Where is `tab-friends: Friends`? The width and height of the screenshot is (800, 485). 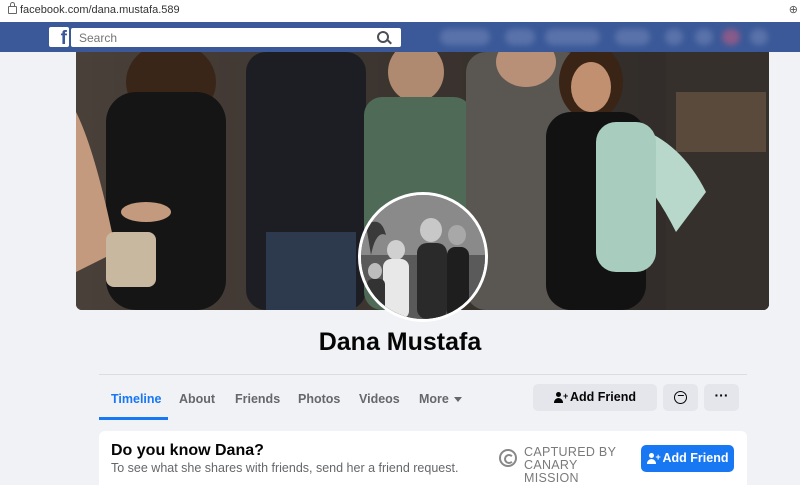
tab-friends: Friends is located at coordinates (257, 399).